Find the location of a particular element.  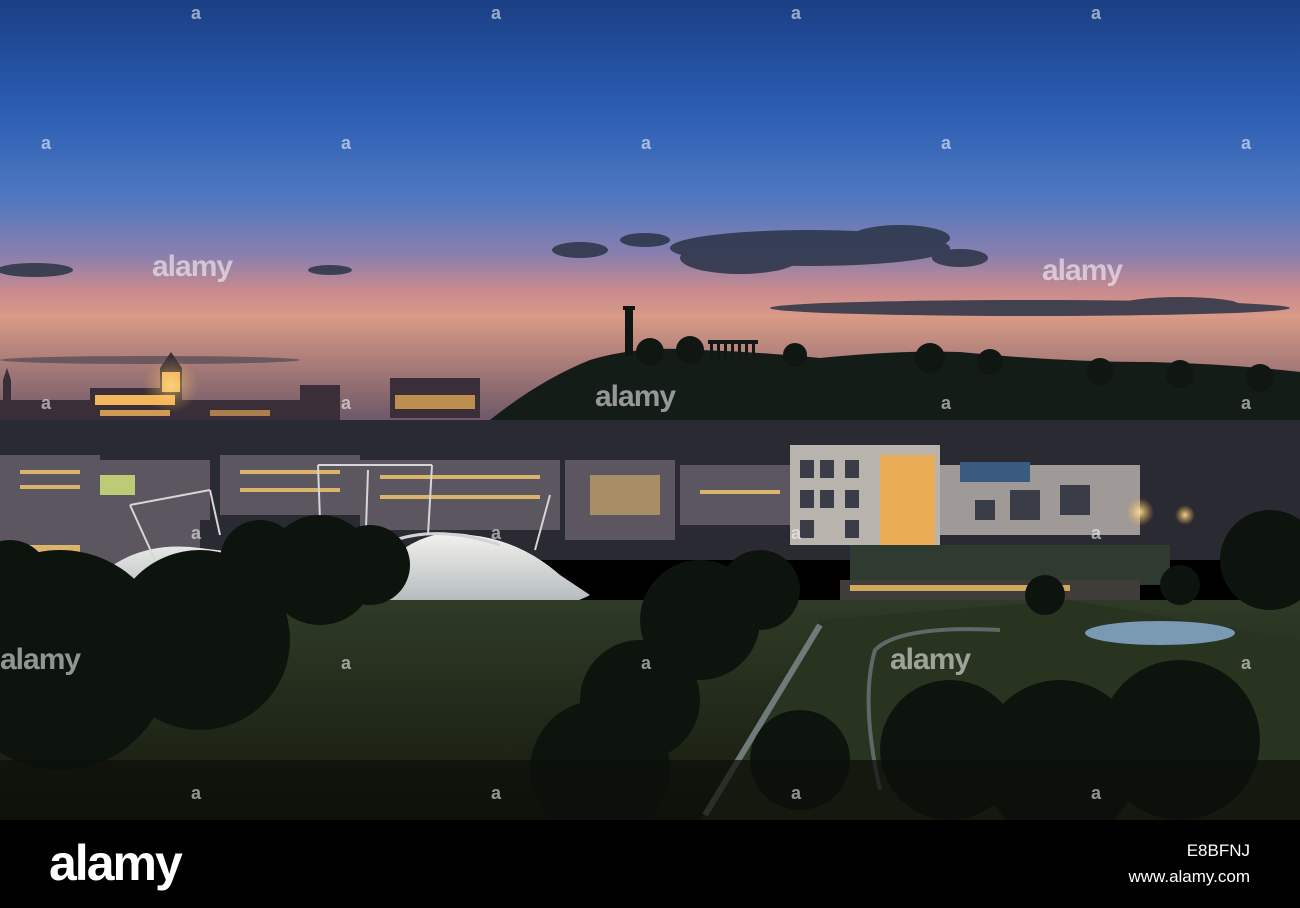

site-url: www.alamy.com is located at coordinates (1189, 877).